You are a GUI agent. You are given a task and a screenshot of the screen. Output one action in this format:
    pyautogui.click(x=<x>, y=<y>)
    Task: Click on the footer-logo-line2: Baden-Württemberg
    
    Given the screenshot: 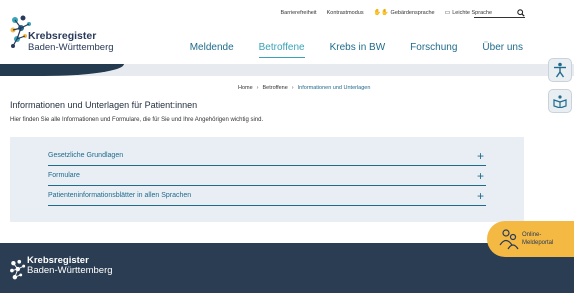 What is the action you would take?
    pyautogui.click(x=70, y=270)
    